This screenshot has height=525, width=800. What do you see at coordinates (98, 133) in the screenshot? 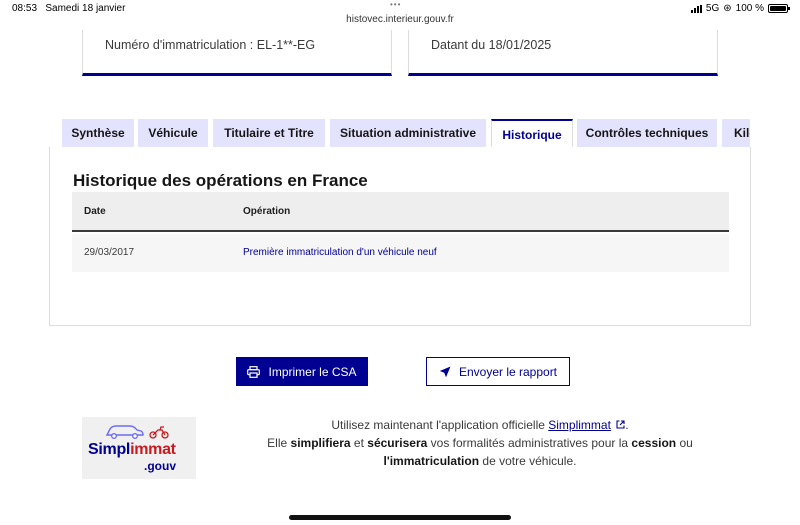
I see `tab-synthese: Synthèse` at bounding box center [98, 133].